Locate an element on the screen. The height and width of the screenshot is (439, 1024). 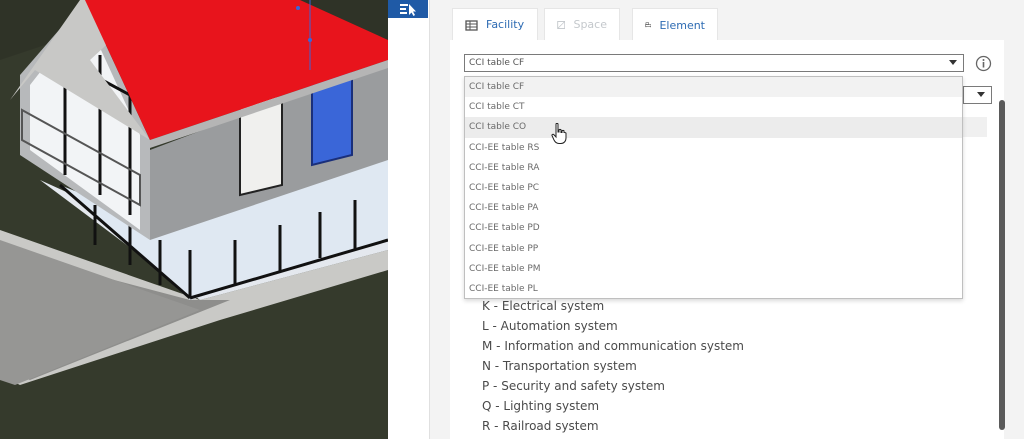
space-icon is located at coordinates (561, 24).